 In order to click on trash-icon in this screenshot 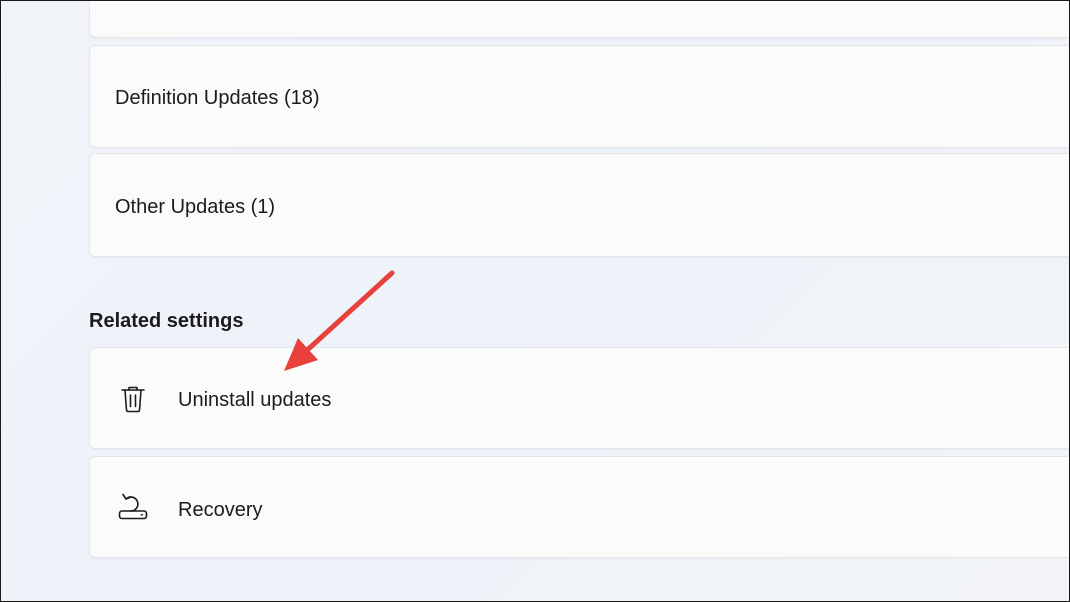, I will do `click(133, 399)`.